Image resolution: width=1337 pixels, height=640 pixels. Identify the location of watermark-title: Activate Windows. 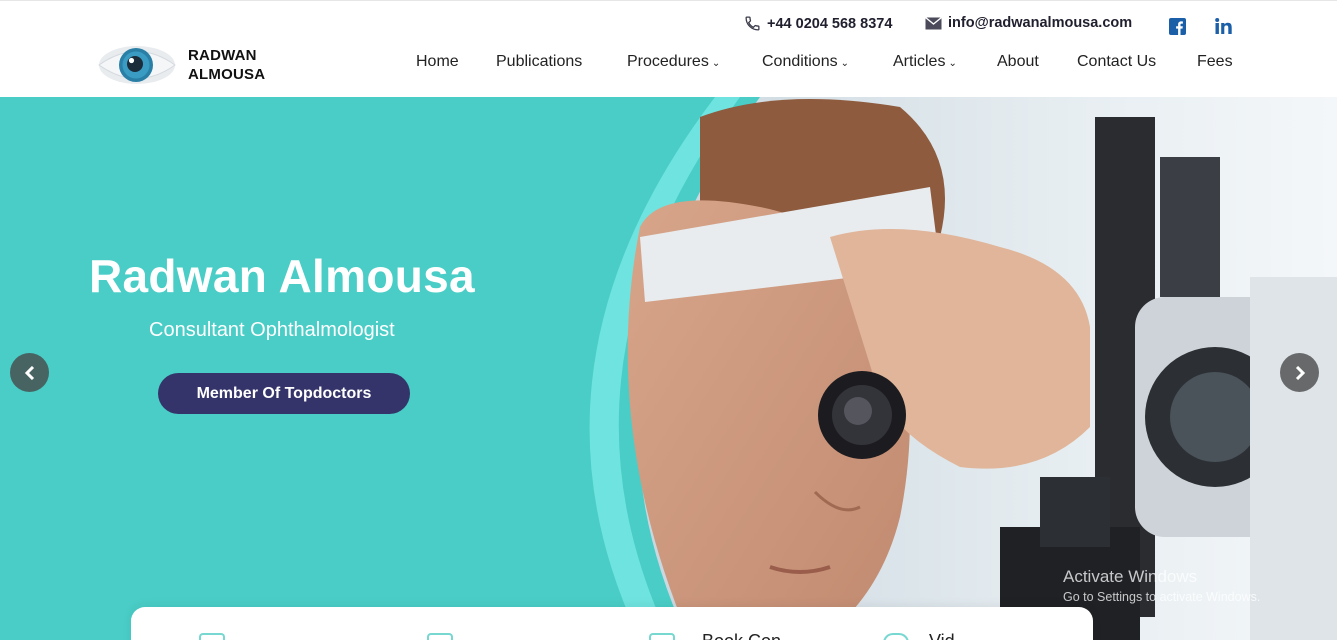
(1130, 576).